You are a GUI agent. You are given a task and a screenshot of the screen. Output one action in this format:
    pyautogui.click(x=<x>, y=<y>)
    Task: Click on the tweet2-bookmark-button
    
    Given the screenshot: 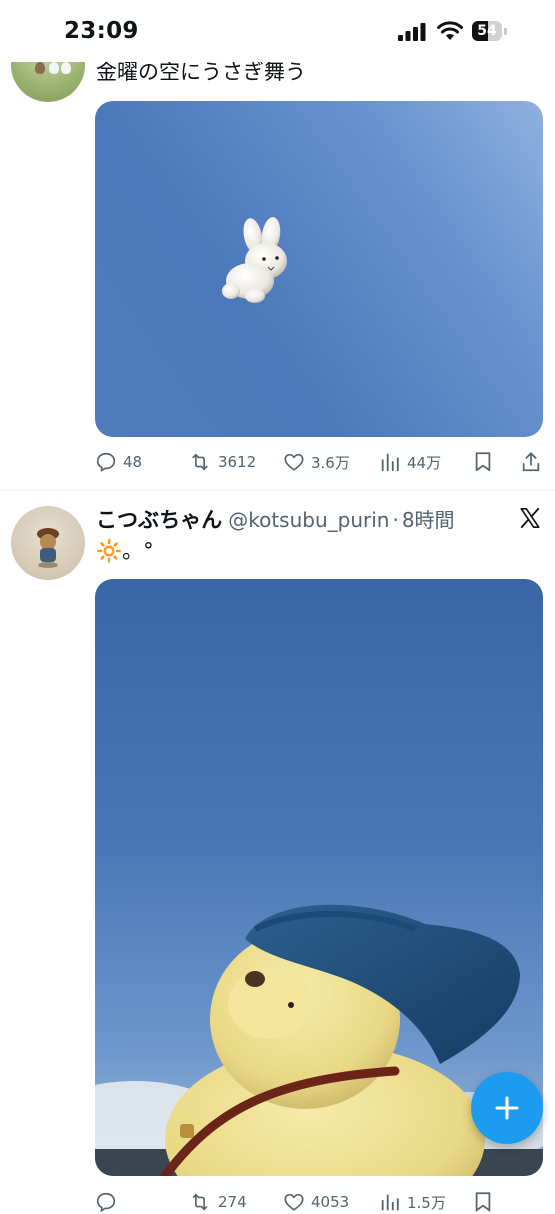 What is the action you would take?
    pyautogui.click(x=483, y=1202)
    